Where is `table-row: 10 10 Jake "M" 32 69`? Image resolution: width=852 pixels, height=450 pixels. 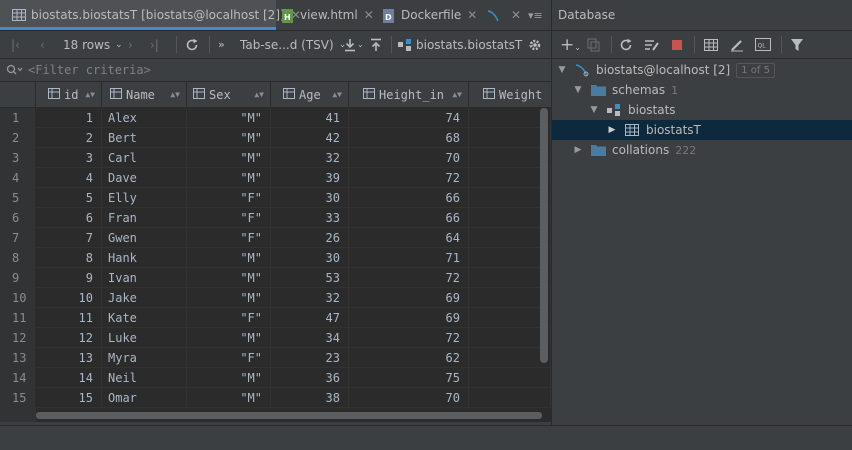
table-row: 10 10 Jake "M" 32 69 is located at coordinates (275, 298).